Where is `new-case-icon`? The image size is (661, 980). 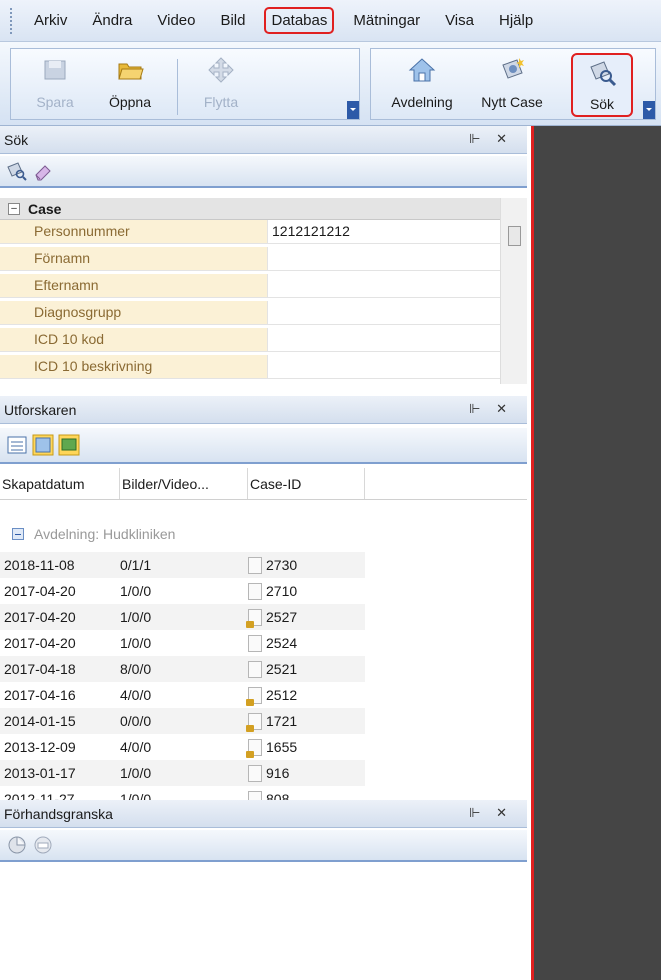
new-case-icon is located at coordinates (513, 68).